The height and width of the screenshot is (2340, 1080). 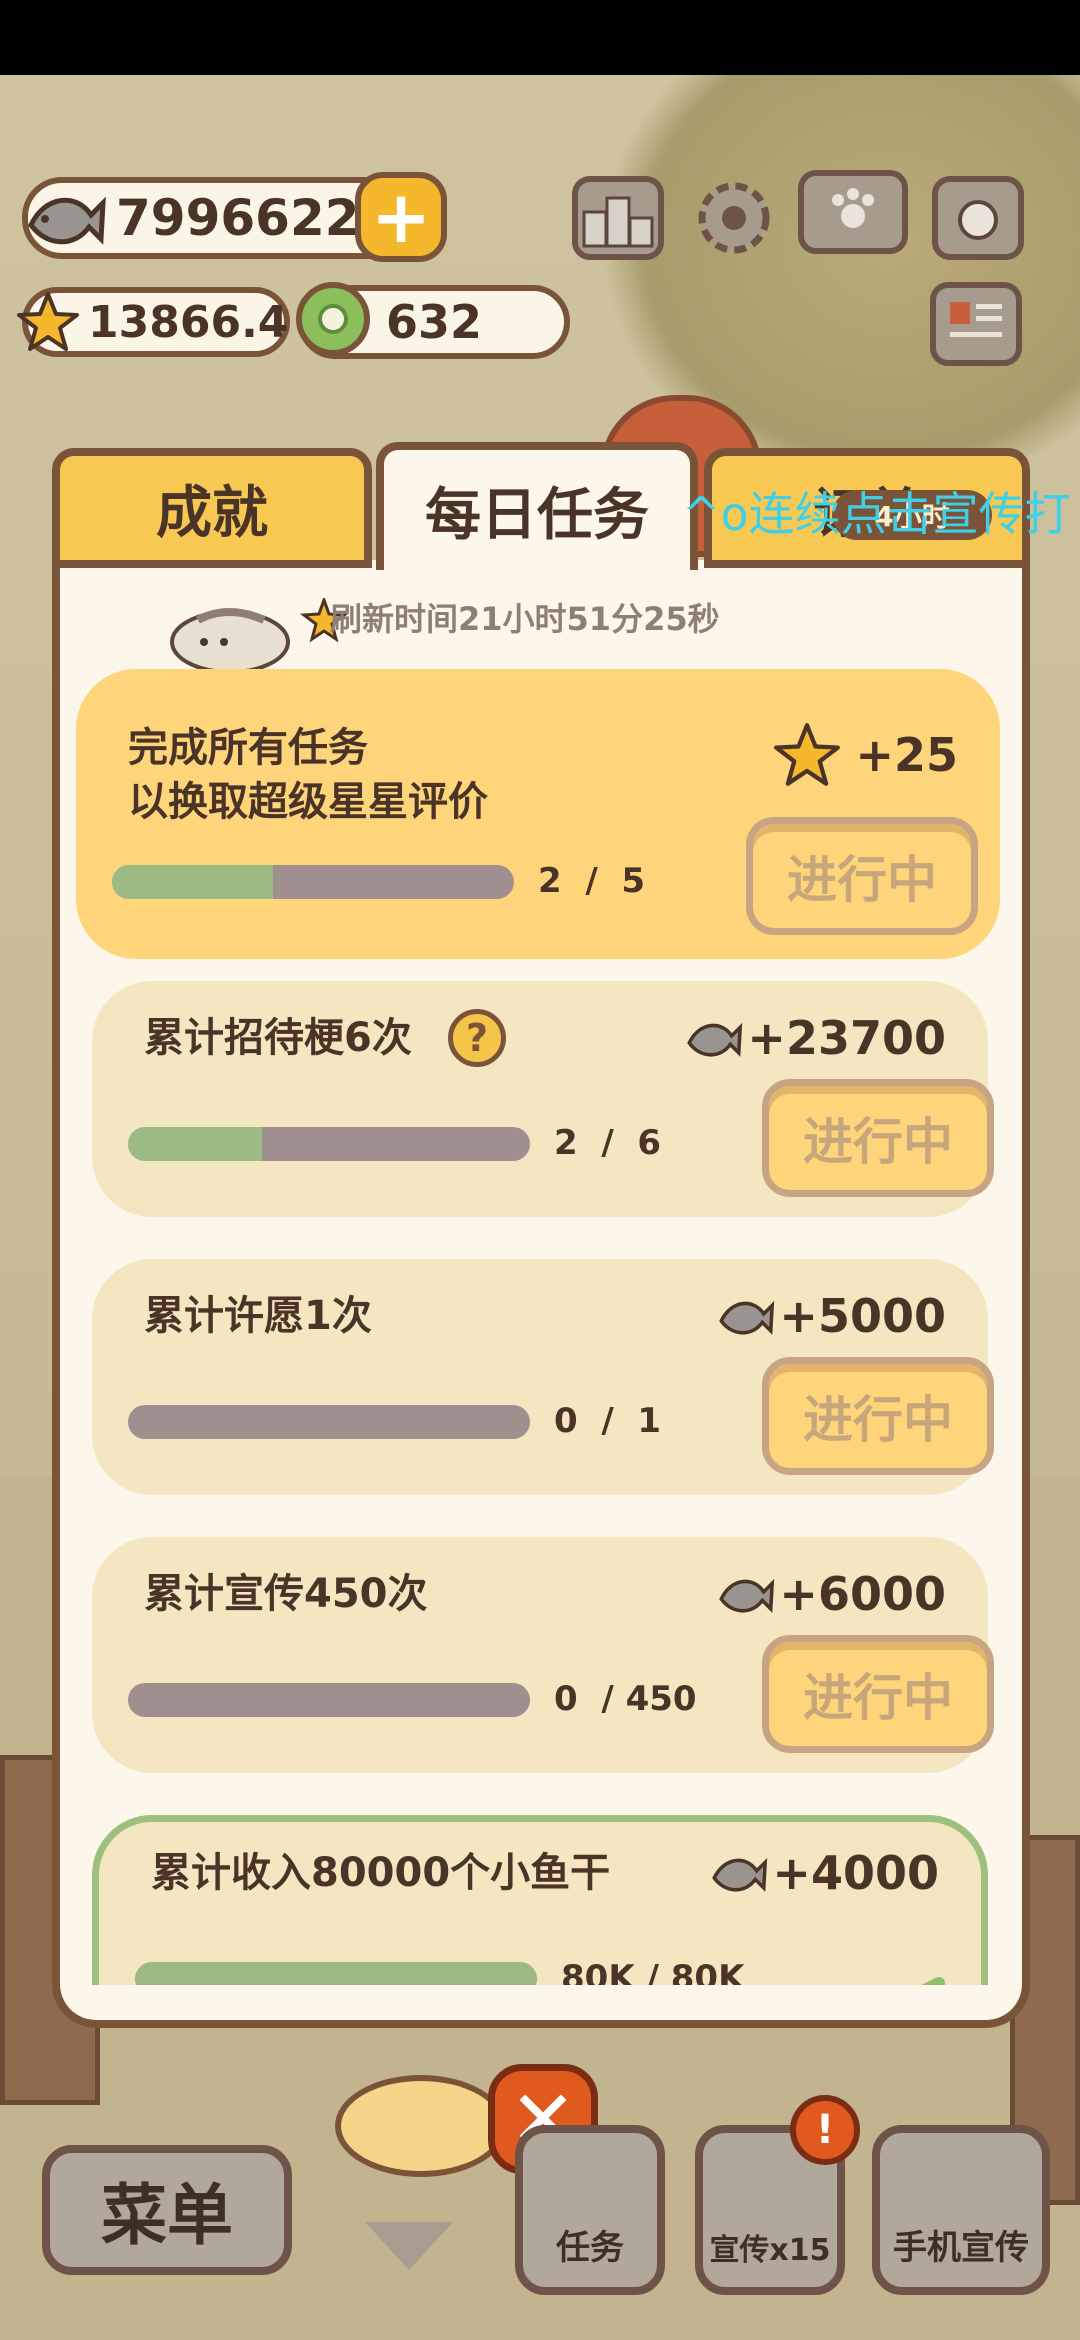 What do you see at coordinates (409, 2246) in the screenshot?
I see `collapse-arrow-icon` at bounding box center [409, 2246].